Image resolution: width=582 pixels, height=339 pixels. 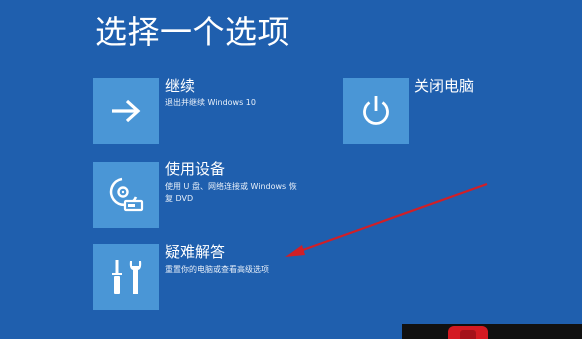 What do you see at coordinates (217, 269) in the screenshot?
I see `troubleshoot-description: 重置你的电脑或查看高级选项` at bounding box center [217, 269].